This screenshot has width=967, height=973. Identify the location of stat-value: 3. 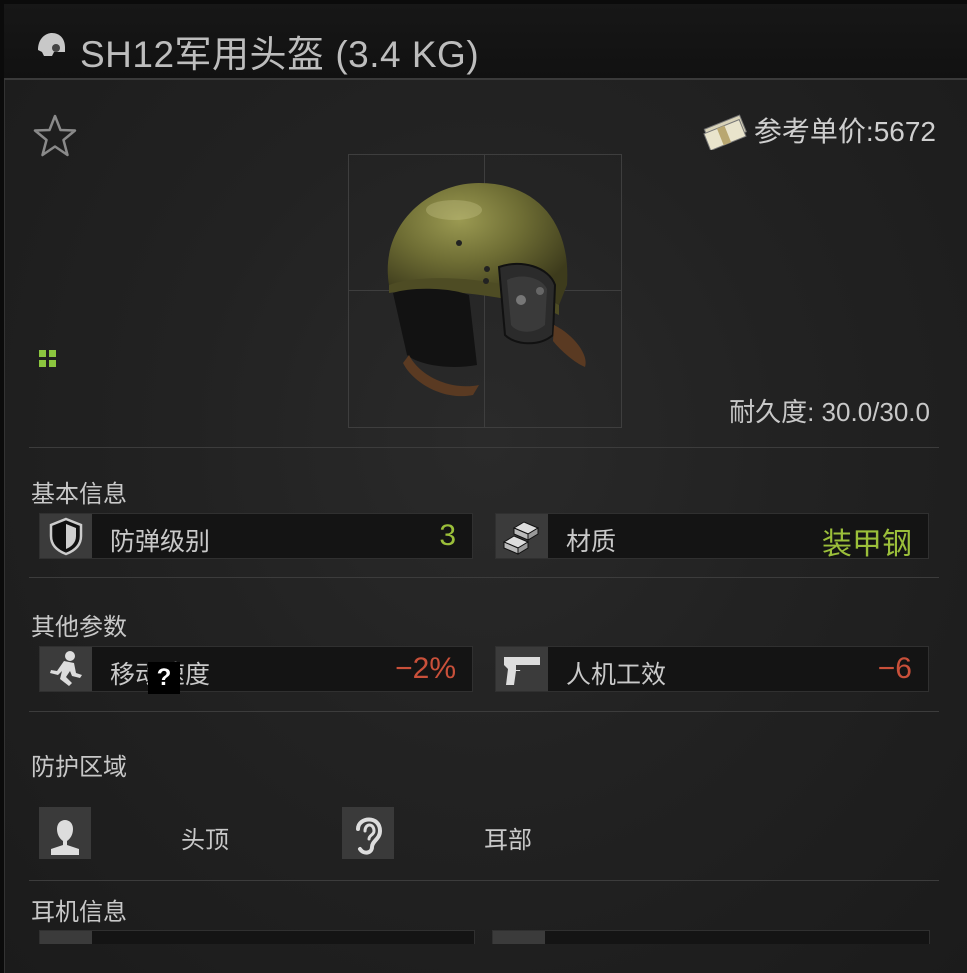
(447, 535).